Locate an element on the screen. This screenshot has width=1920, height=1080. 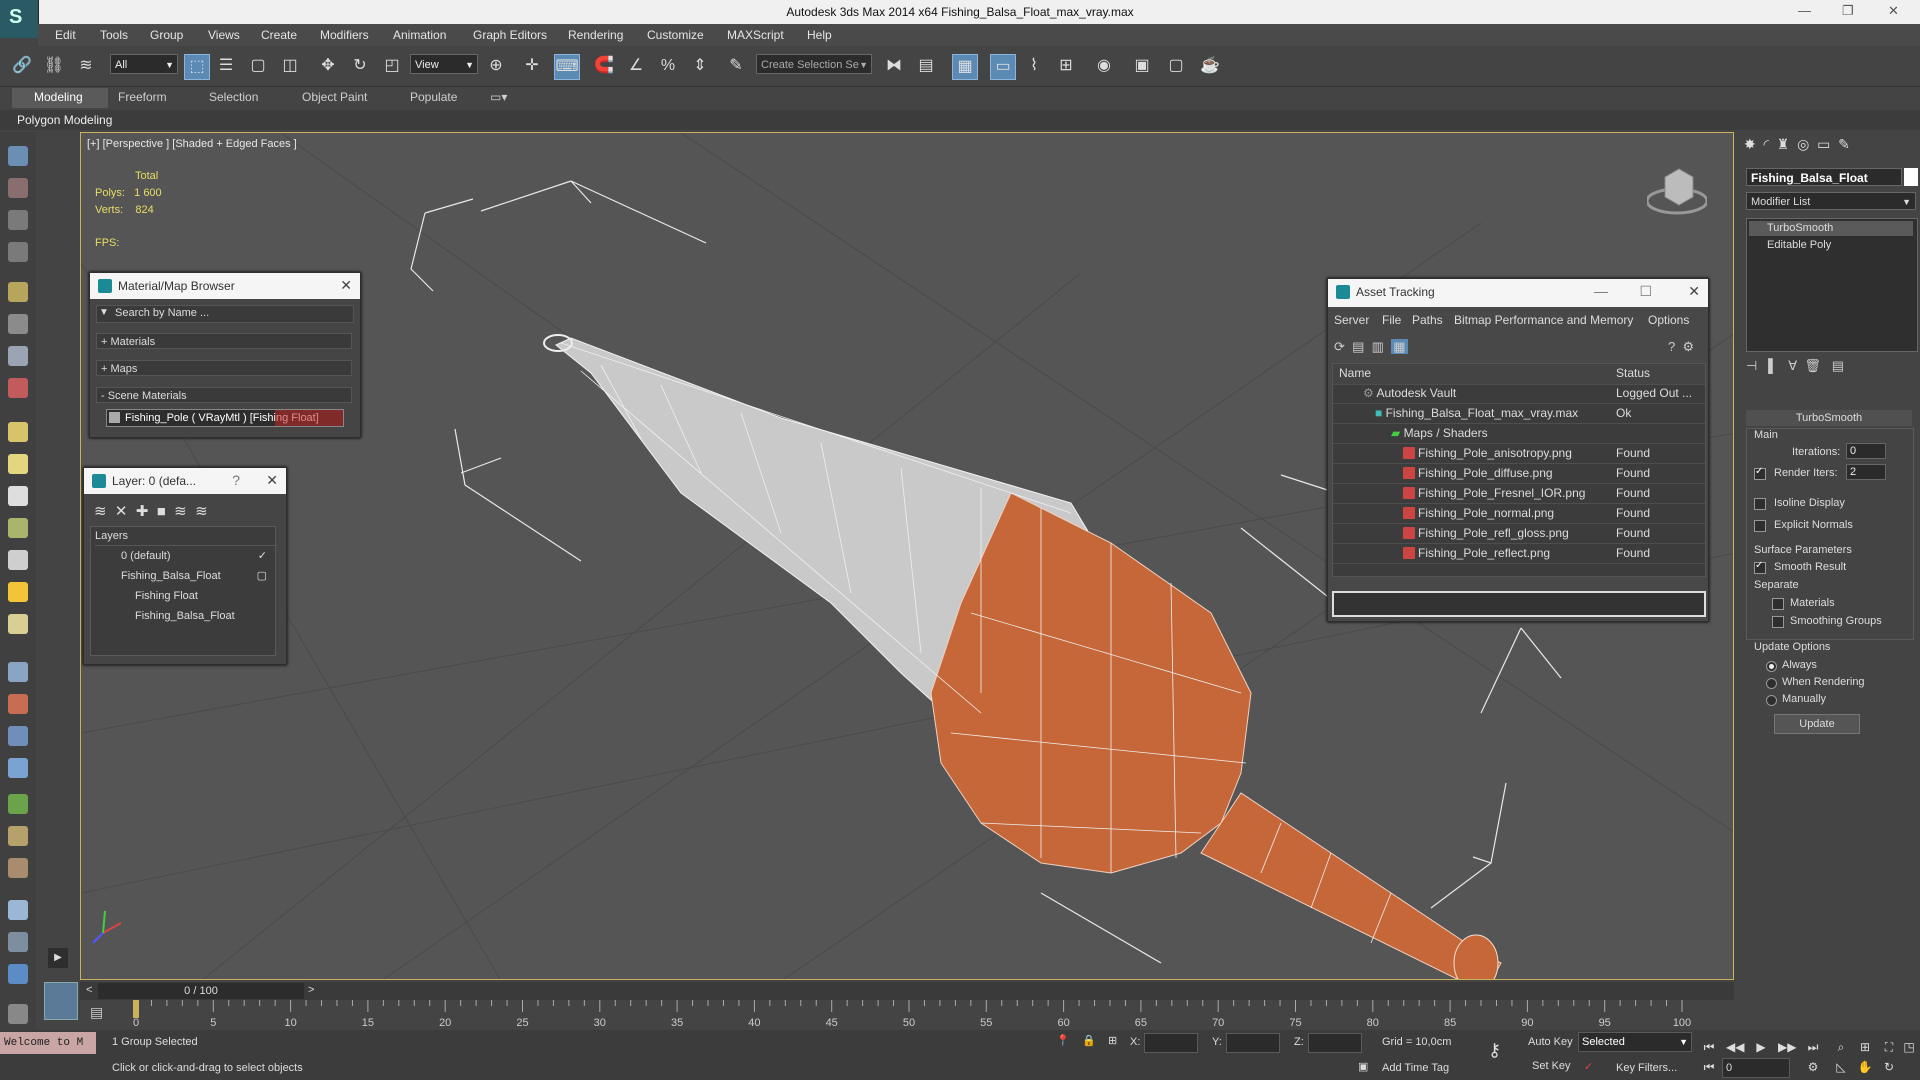
goto-start-icon: ⏮ is located at coordinates (1709, 1049).